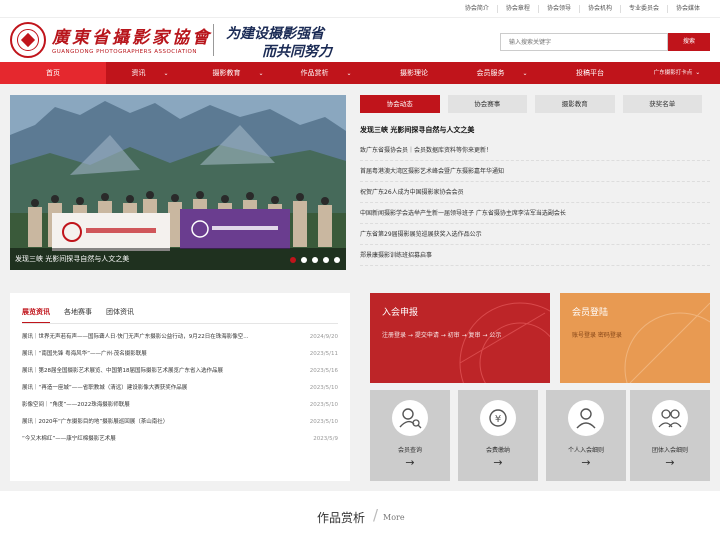 Image resolution: width=720 pixels, height=540 pixels. I want to click on nav-item-news: 资讯 ⌄, so click(150, 73).